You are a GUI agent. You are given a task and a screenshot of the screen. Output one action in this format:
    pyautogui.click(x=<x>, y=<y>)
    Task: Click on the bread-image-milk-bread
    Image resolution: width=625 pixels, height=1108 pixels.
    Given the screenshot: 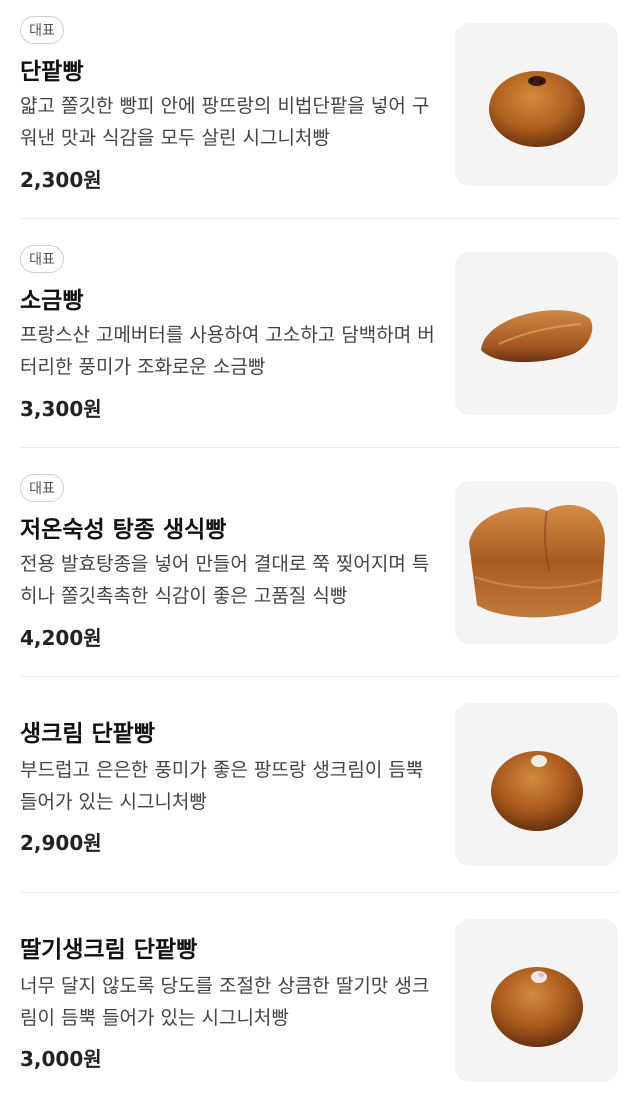 What is the action you would take?
    pyautogui.click(x=536, y=562)
    